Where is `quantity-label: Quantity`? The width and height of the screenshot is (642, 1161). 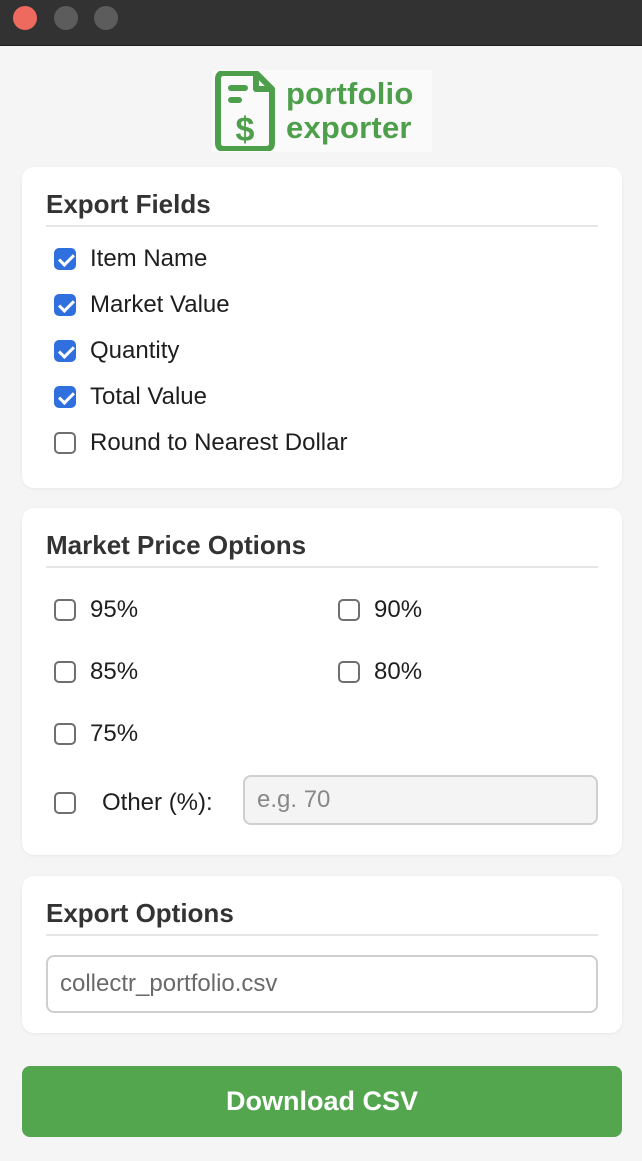
quantity-label: Quantity is located at coordinates (135, 350).